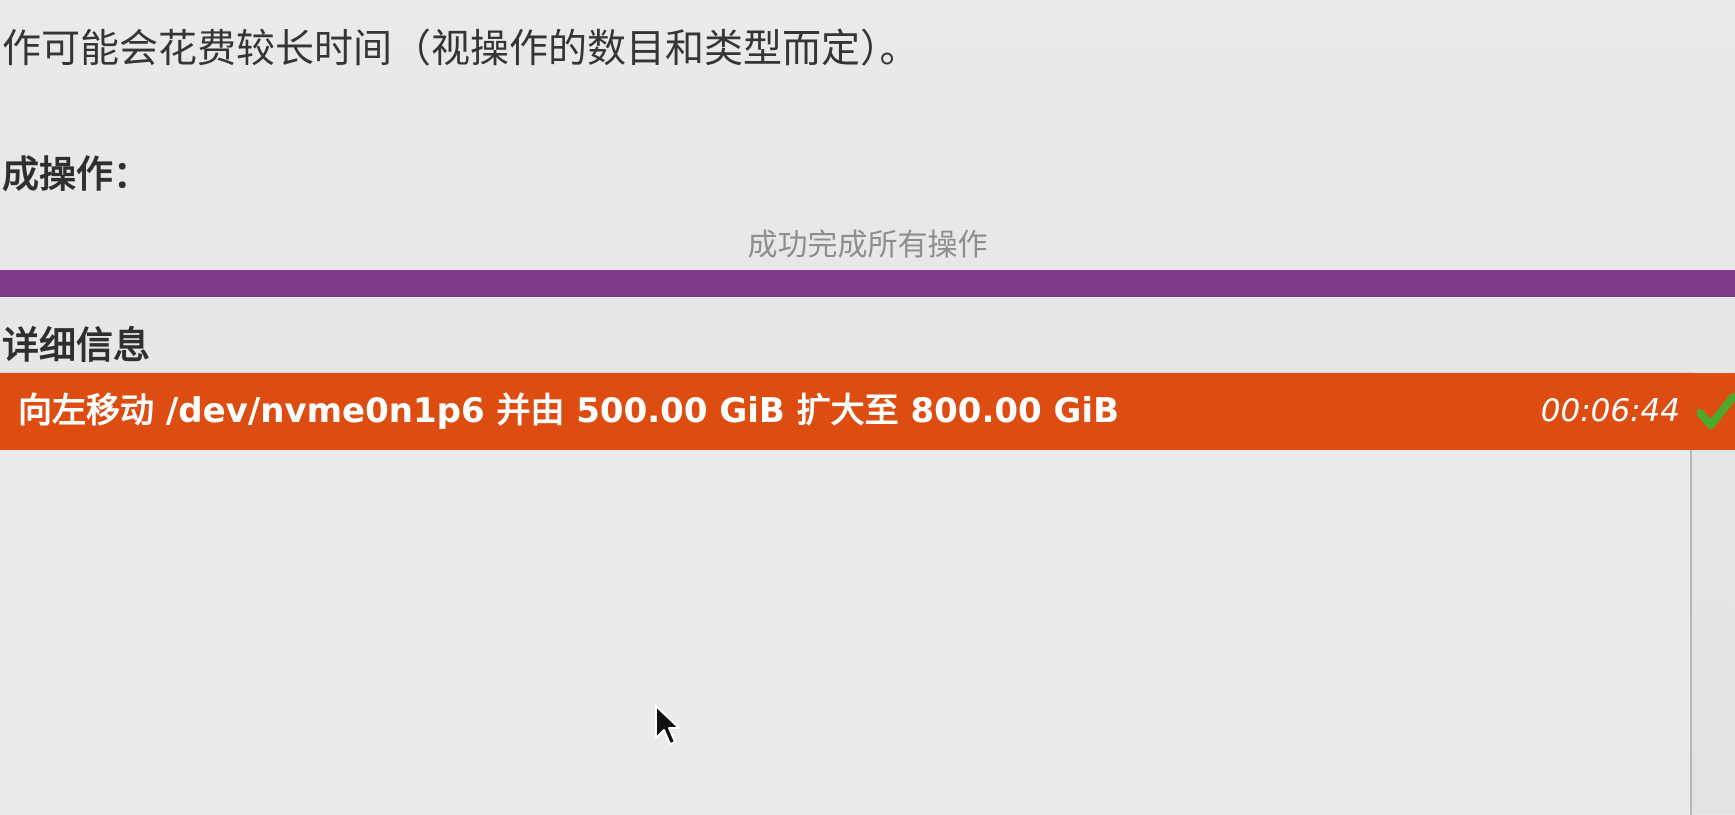  What do you see at coordinates (76, 346) in the screenshot?
I see `details-expander: 详细信息` at bounding box center [76, 346].